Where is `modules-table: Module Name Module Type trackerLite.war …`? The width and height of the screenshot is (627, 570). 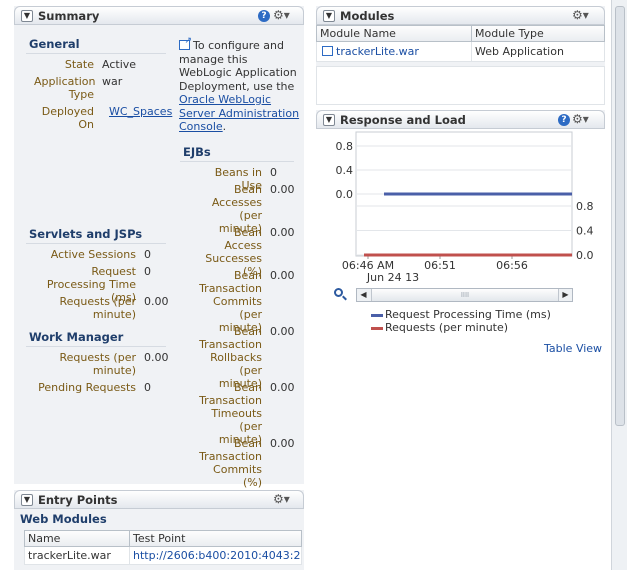 modules-table: Module Name Module Type trackerLite.war … is located at coordinates (460, 43).